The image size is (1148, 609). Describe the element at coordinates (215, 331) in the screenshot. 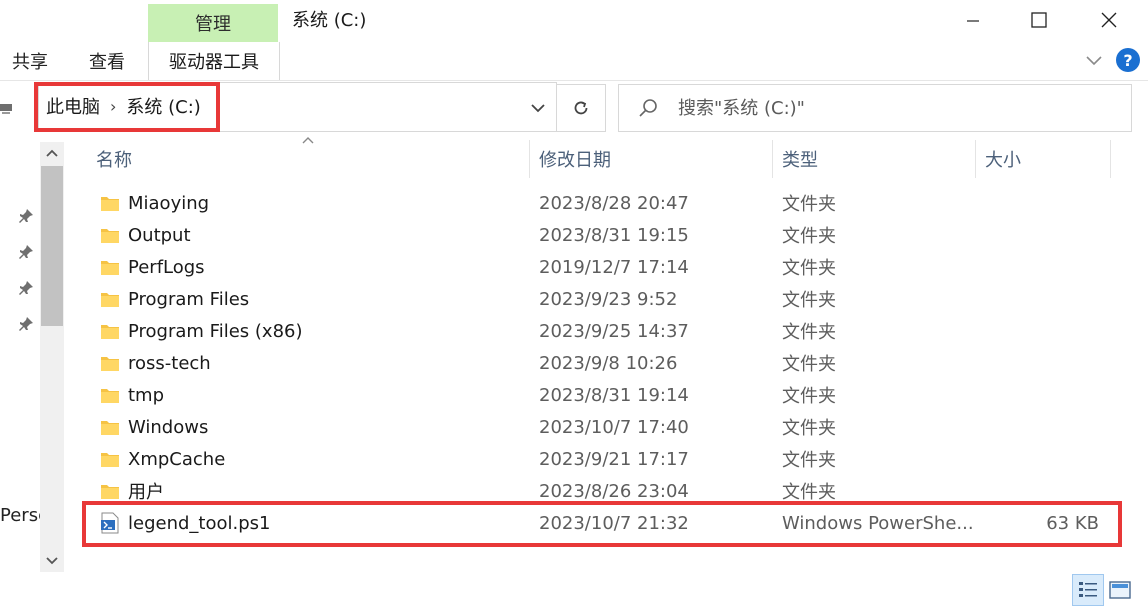

I see `file-name: Program Files (x86)` at that location.